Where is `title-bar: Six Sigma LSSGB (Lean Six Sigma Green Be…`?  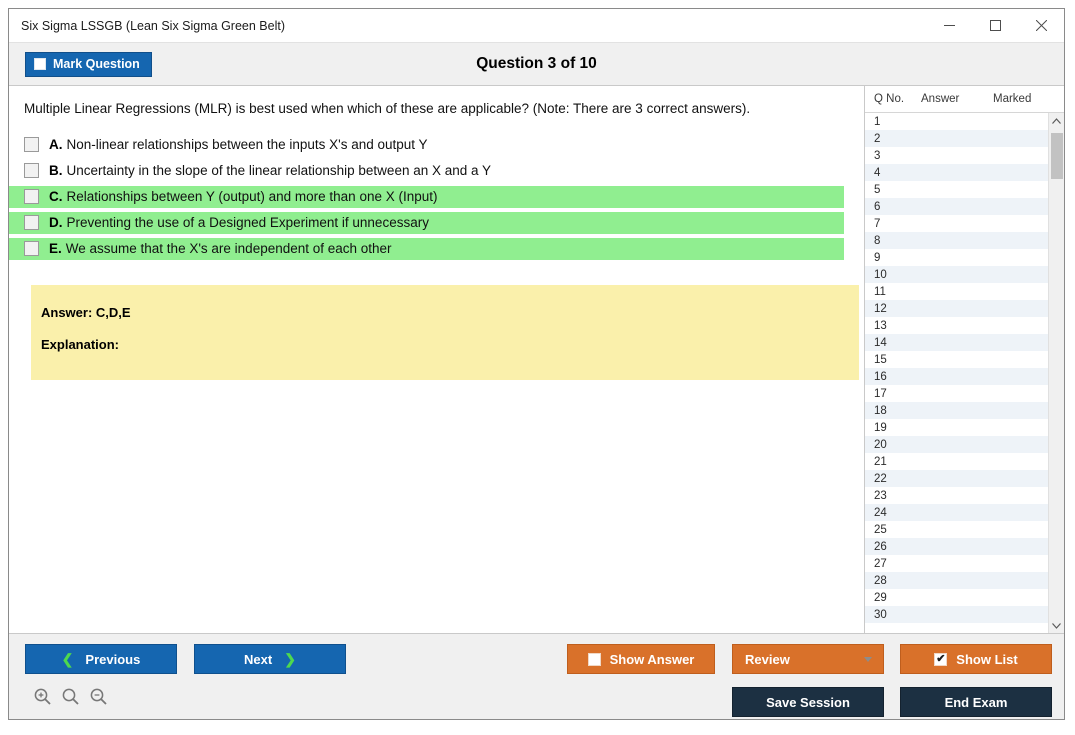 title-bar: Six Sigma LSSGB (Lean Six Sigma Green Be… is located at coordinates (536, 26).